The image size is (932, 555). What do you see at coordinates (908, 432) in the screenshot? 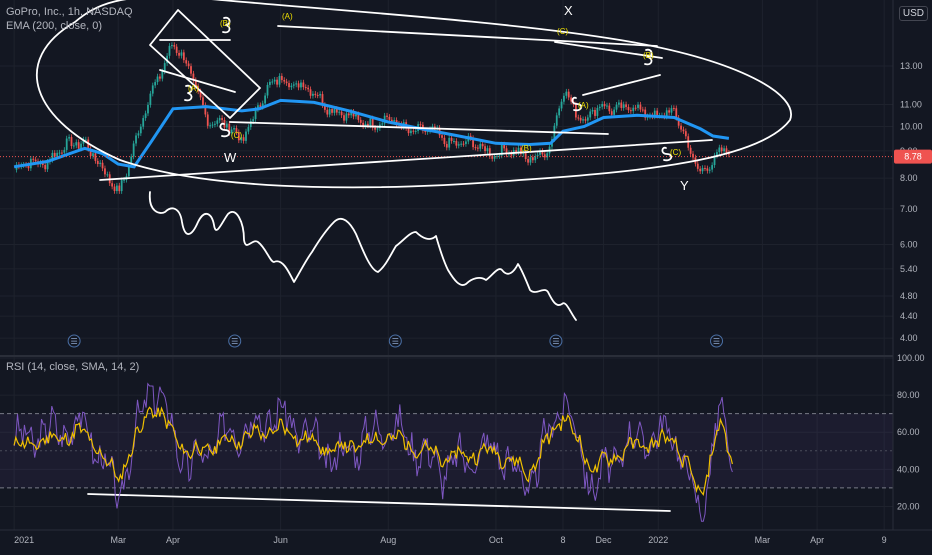
I see `rsi-tick-label: 60.00` at bounding box center [908, 432].